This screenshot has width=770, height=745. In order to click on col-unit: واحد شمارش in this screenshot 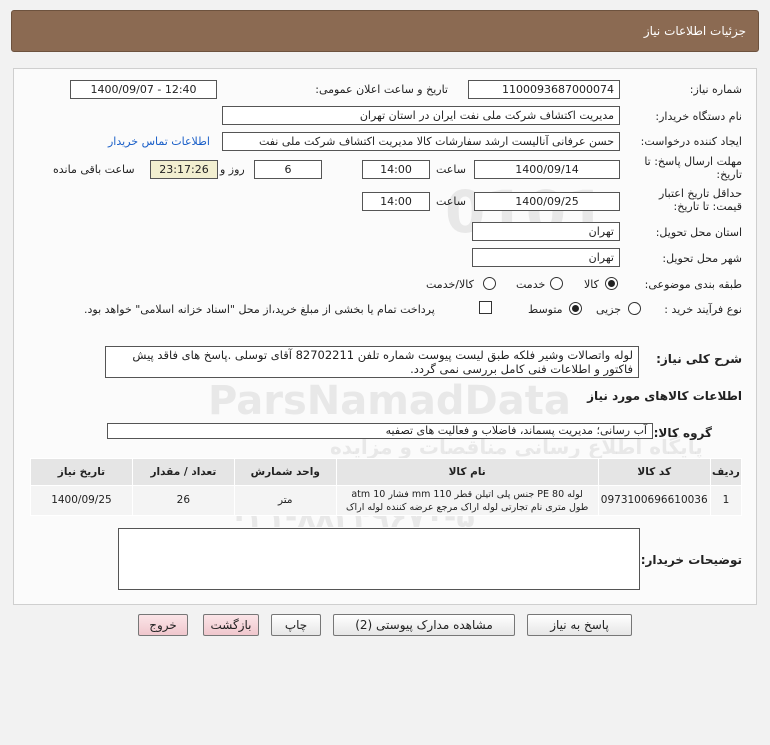, I will do `click(285, 472)`.